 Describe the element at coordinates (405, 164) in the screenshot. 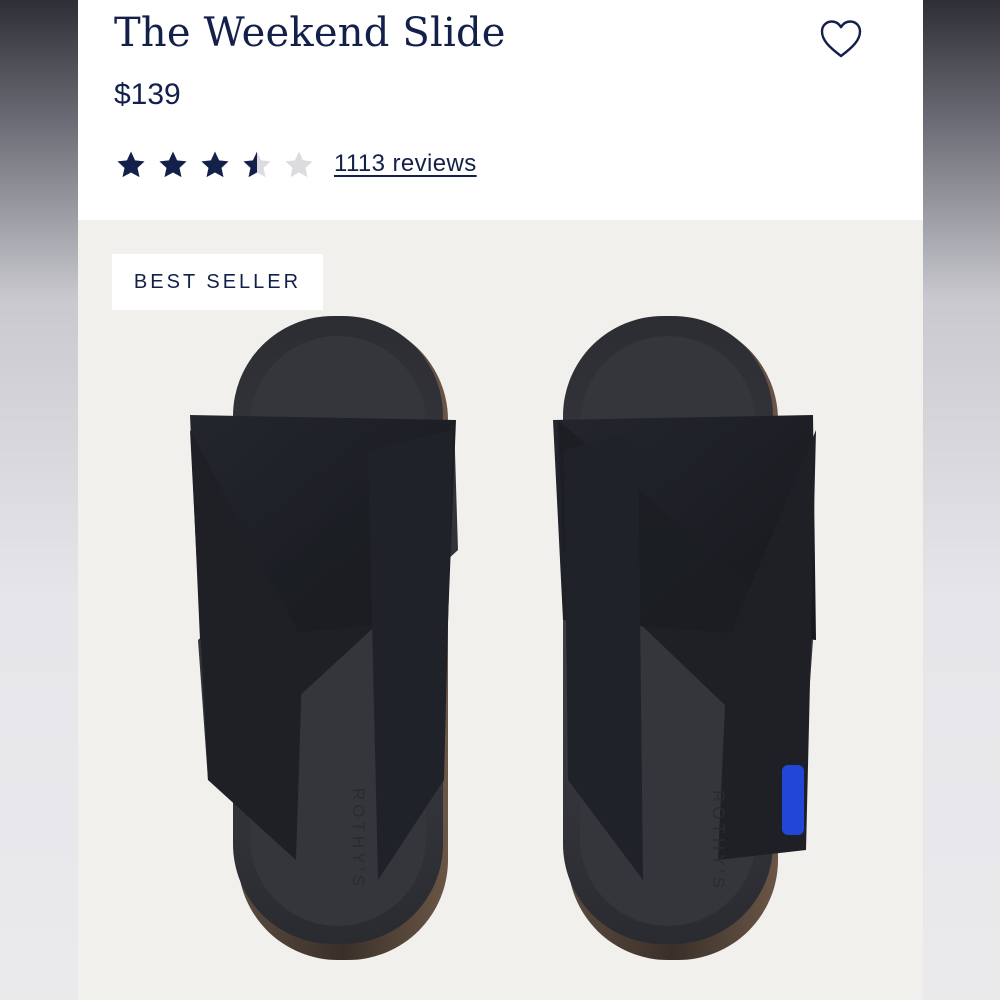

I see `reviews-link: 1113 reviews` at that location.